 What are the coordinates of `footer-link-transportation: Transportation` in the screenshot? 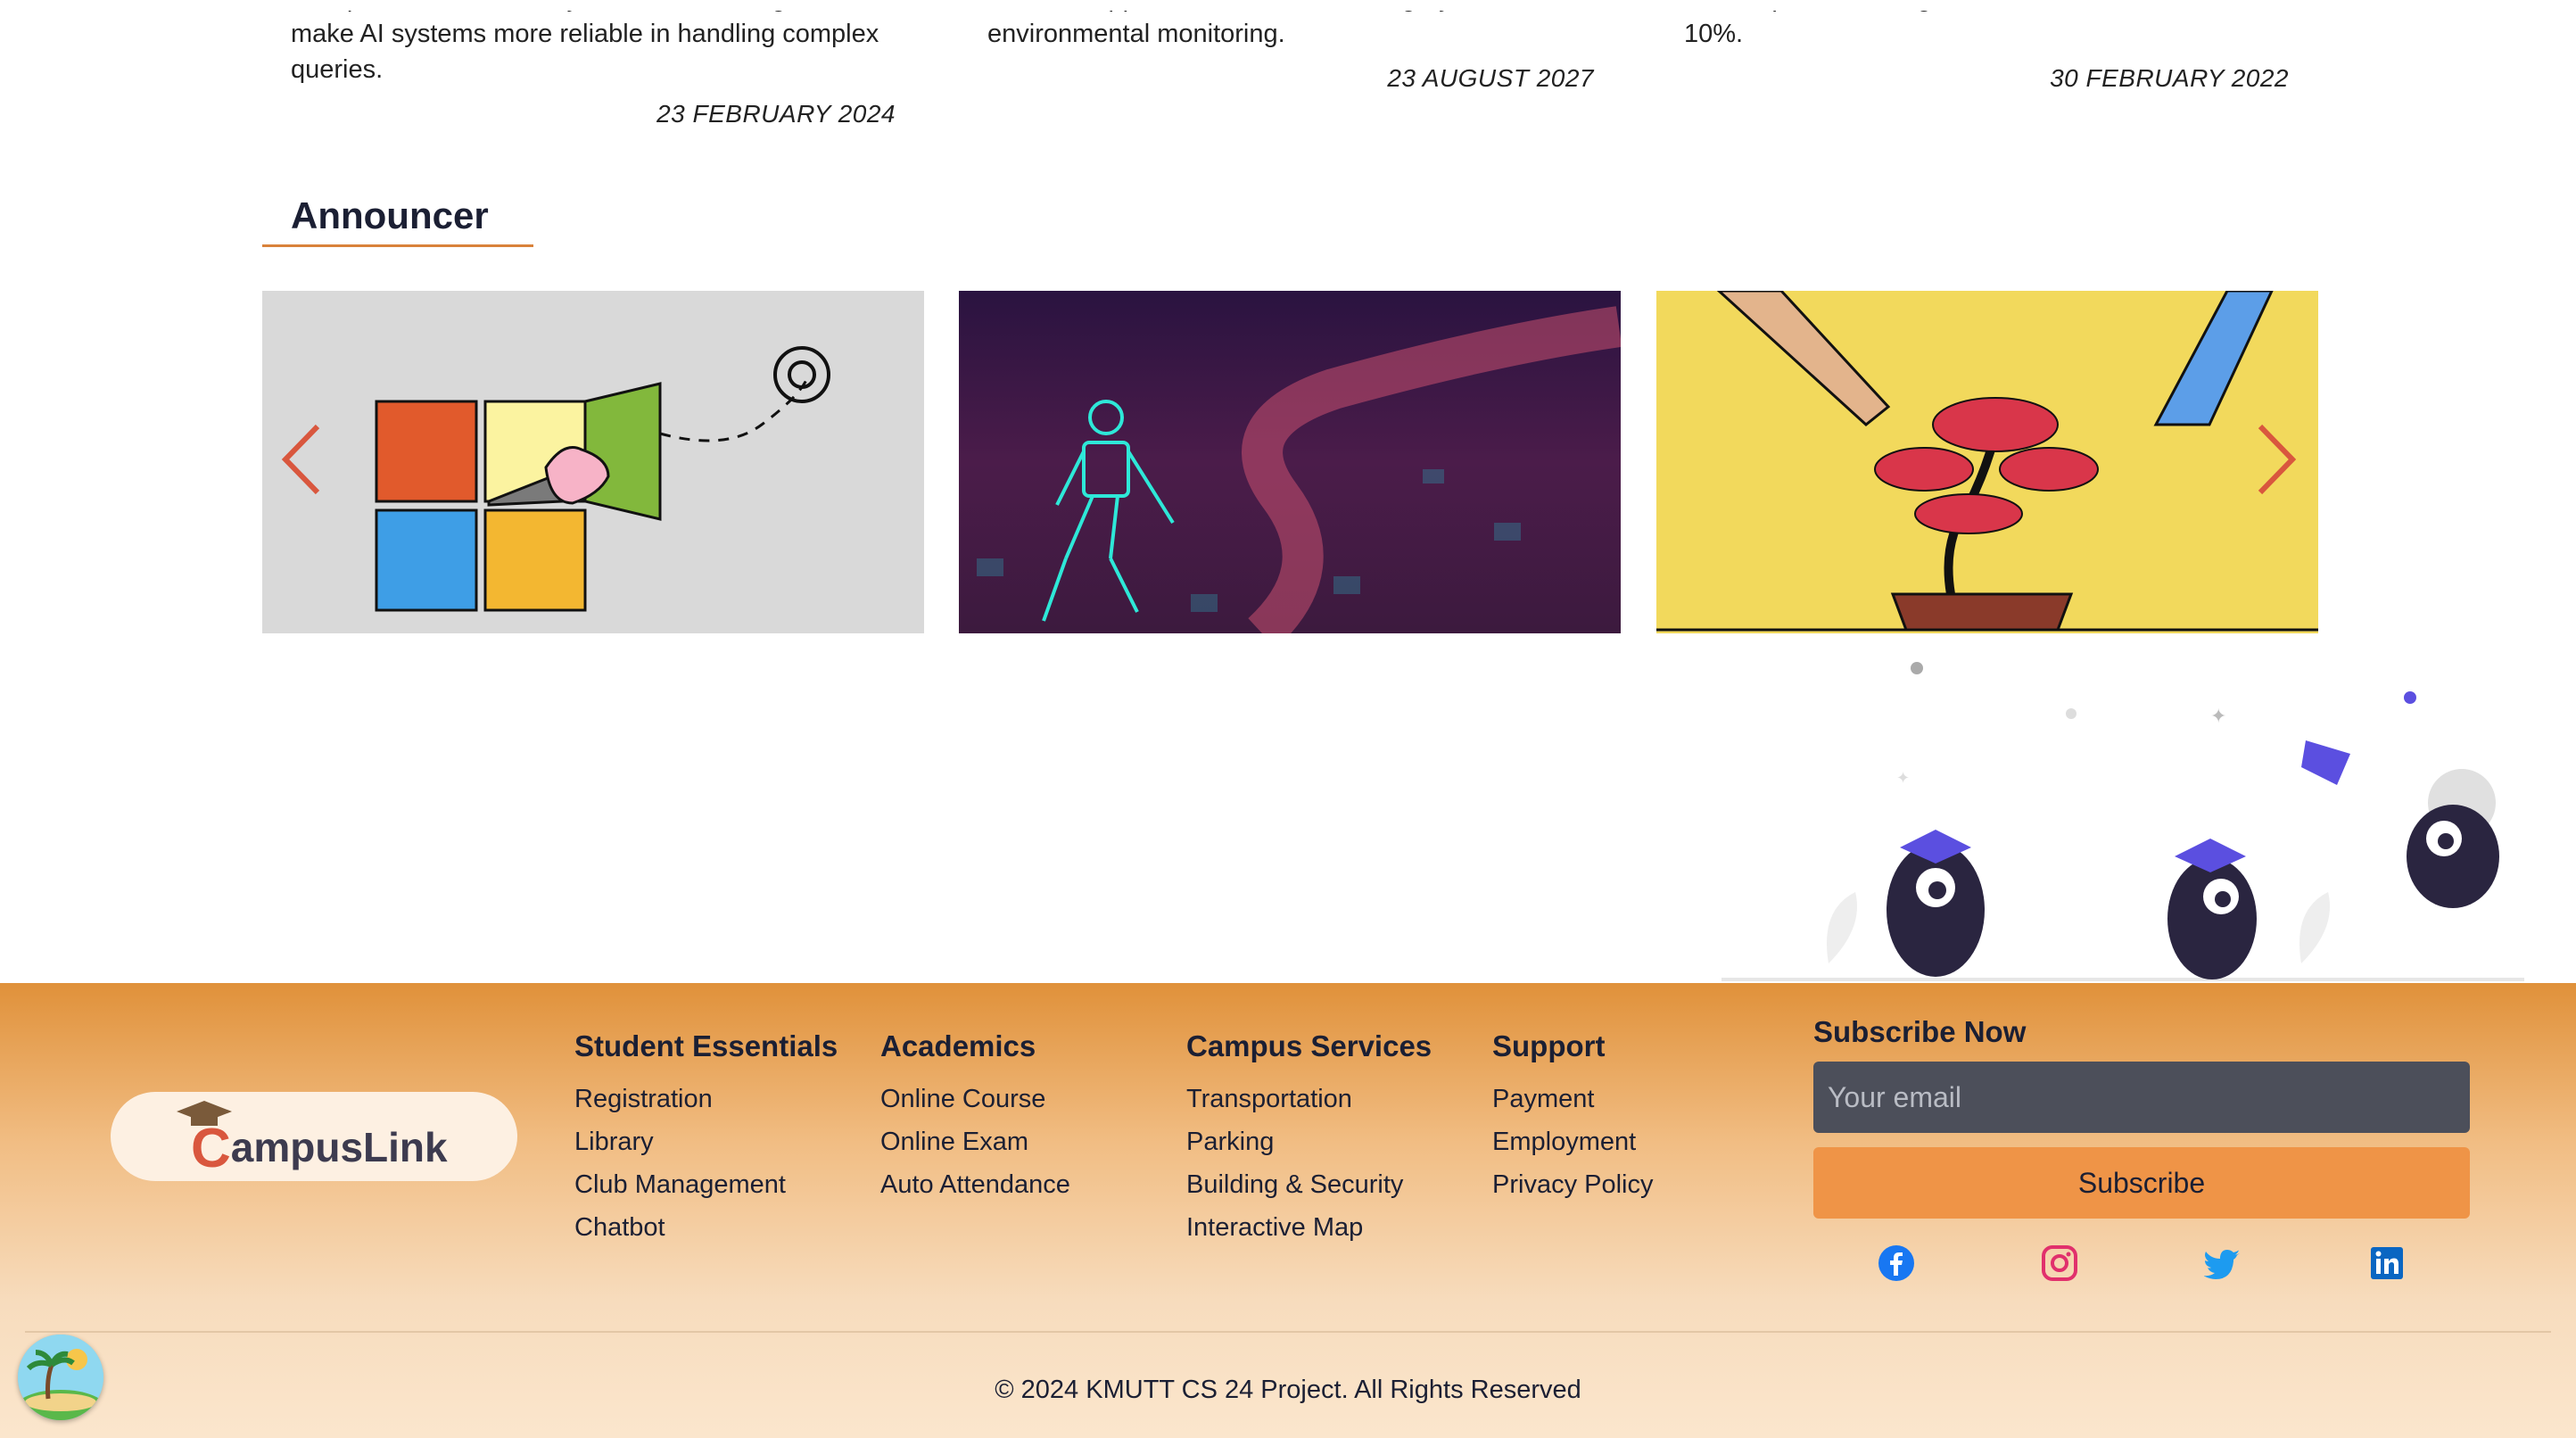 It's located at (1309, 1099).